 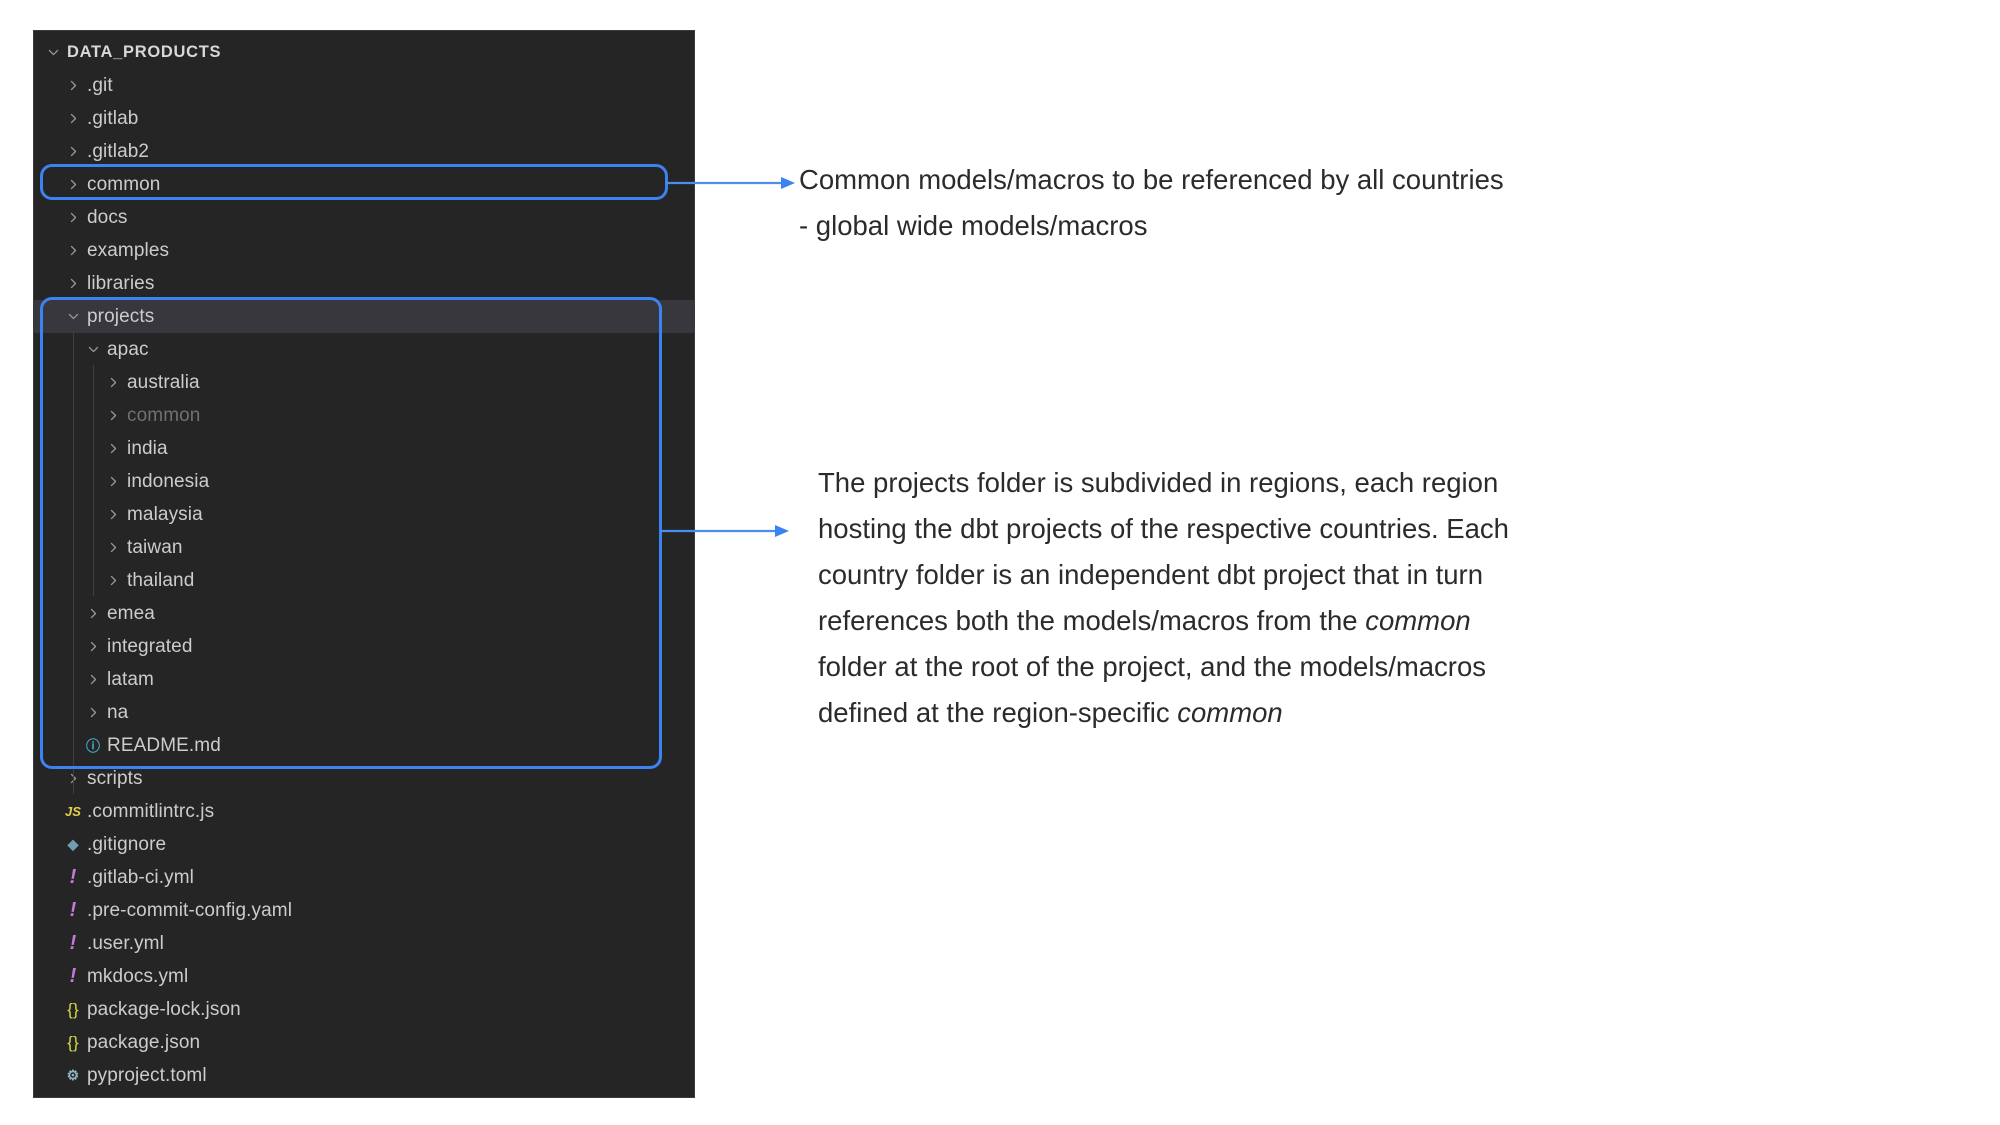 What do you see at coordinates (364, 382) in the screenshot?
I see `tree-folder-australia: australia` at bounding box center [364, 382].